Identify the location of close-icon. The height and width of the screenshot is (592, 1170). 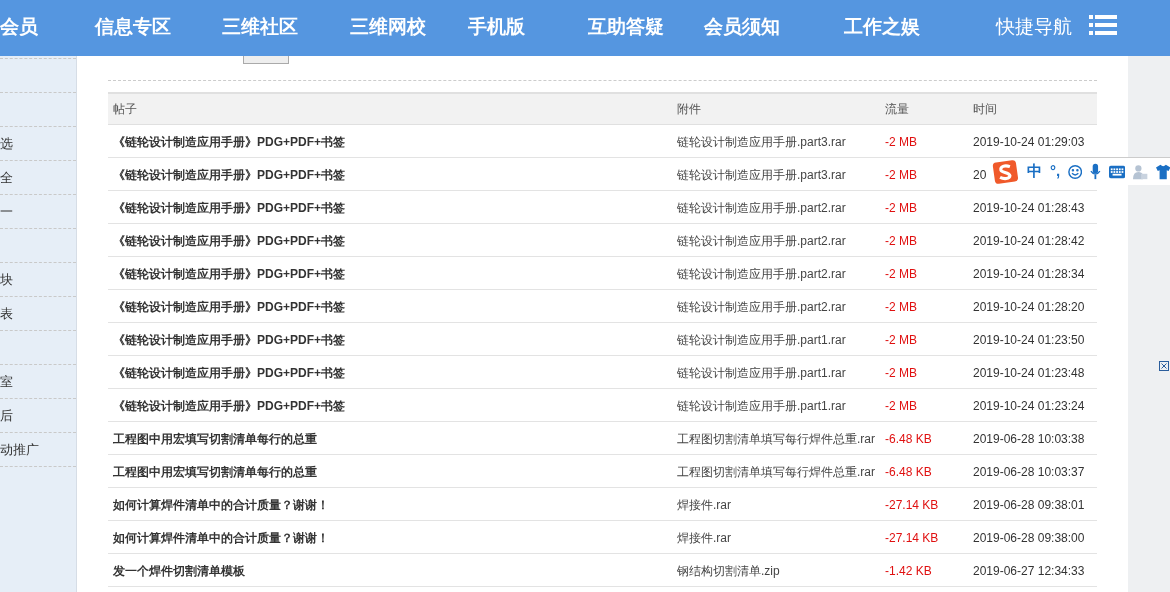
(1164, 366).